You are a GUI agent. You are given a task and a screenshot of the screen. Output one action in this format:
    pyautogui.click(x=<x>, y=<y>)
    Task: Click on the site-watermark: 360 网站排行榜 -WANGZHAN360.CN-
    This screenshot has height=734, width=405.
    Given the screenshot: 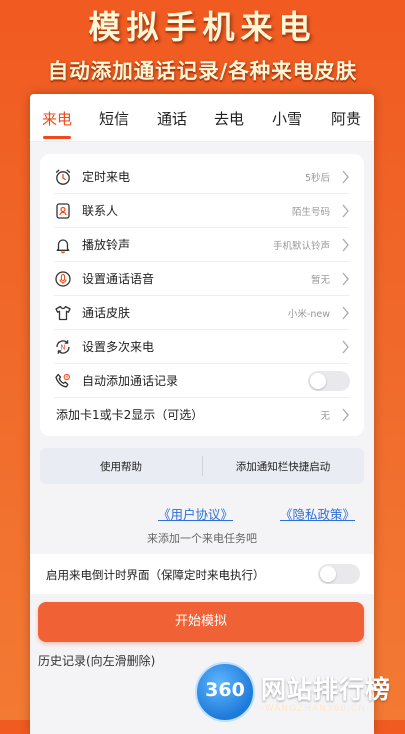 What is the action you would take?
    pyautogui.click(x=300, y=692)
    